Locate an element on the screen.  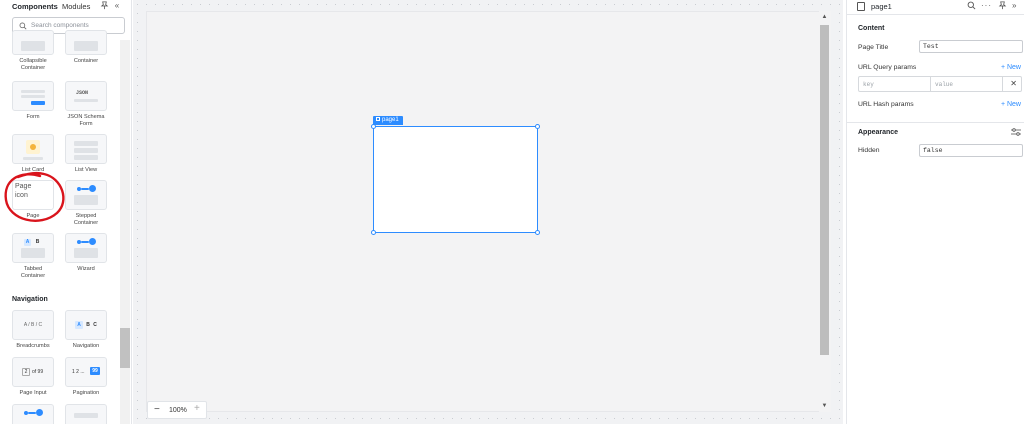
component-container: Container is located at coordinates (86, 47).